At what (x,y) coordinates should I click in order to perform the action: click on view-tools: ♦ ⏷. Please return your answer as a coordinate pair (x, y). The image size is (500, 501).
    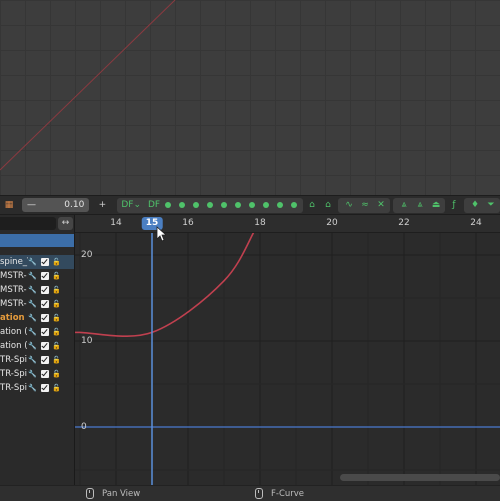
    Looking at the image, I should click on (482, 205).